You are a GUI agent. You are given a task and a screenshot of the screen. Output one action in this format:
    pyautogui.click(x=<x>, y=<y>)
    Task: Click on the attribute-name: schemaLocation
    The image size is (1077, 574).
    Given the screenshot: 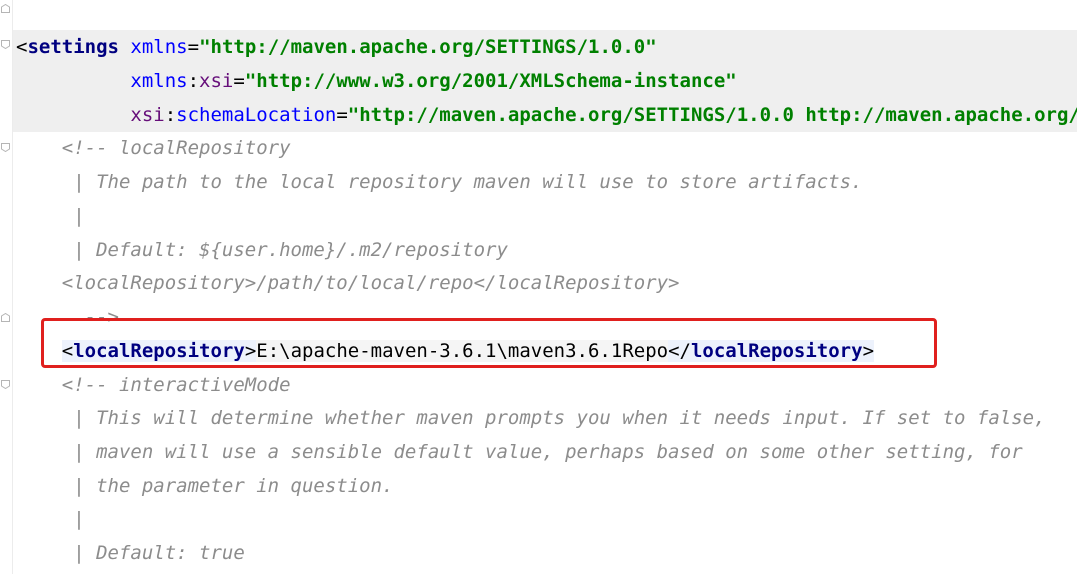 What is the action you would take?
    pyautogui.click(x=256, y=115)
    